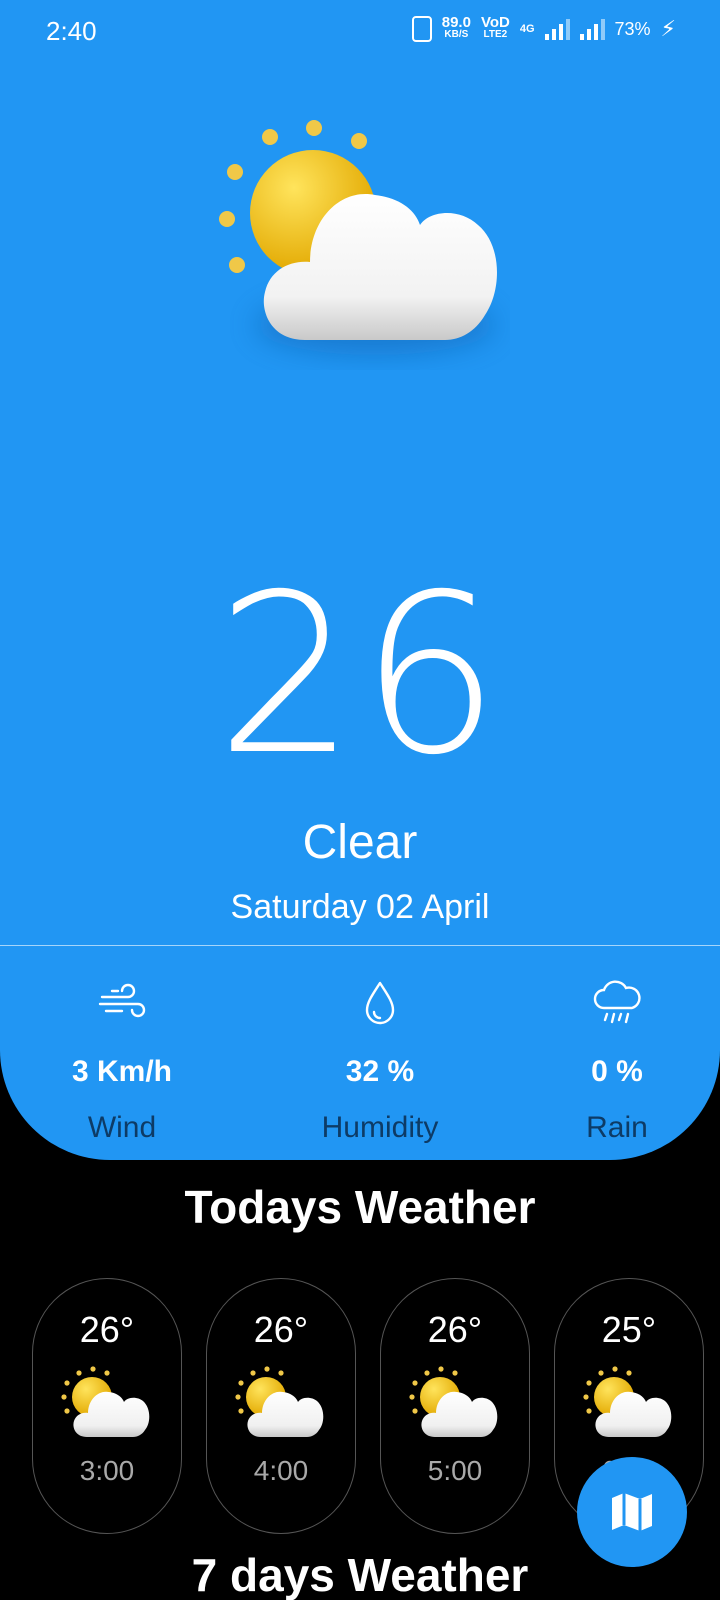  What do you see at coordinates (617, 1127) in the screenshot?
I see `rain-label: Rain` at bounding box center [617, 1127].